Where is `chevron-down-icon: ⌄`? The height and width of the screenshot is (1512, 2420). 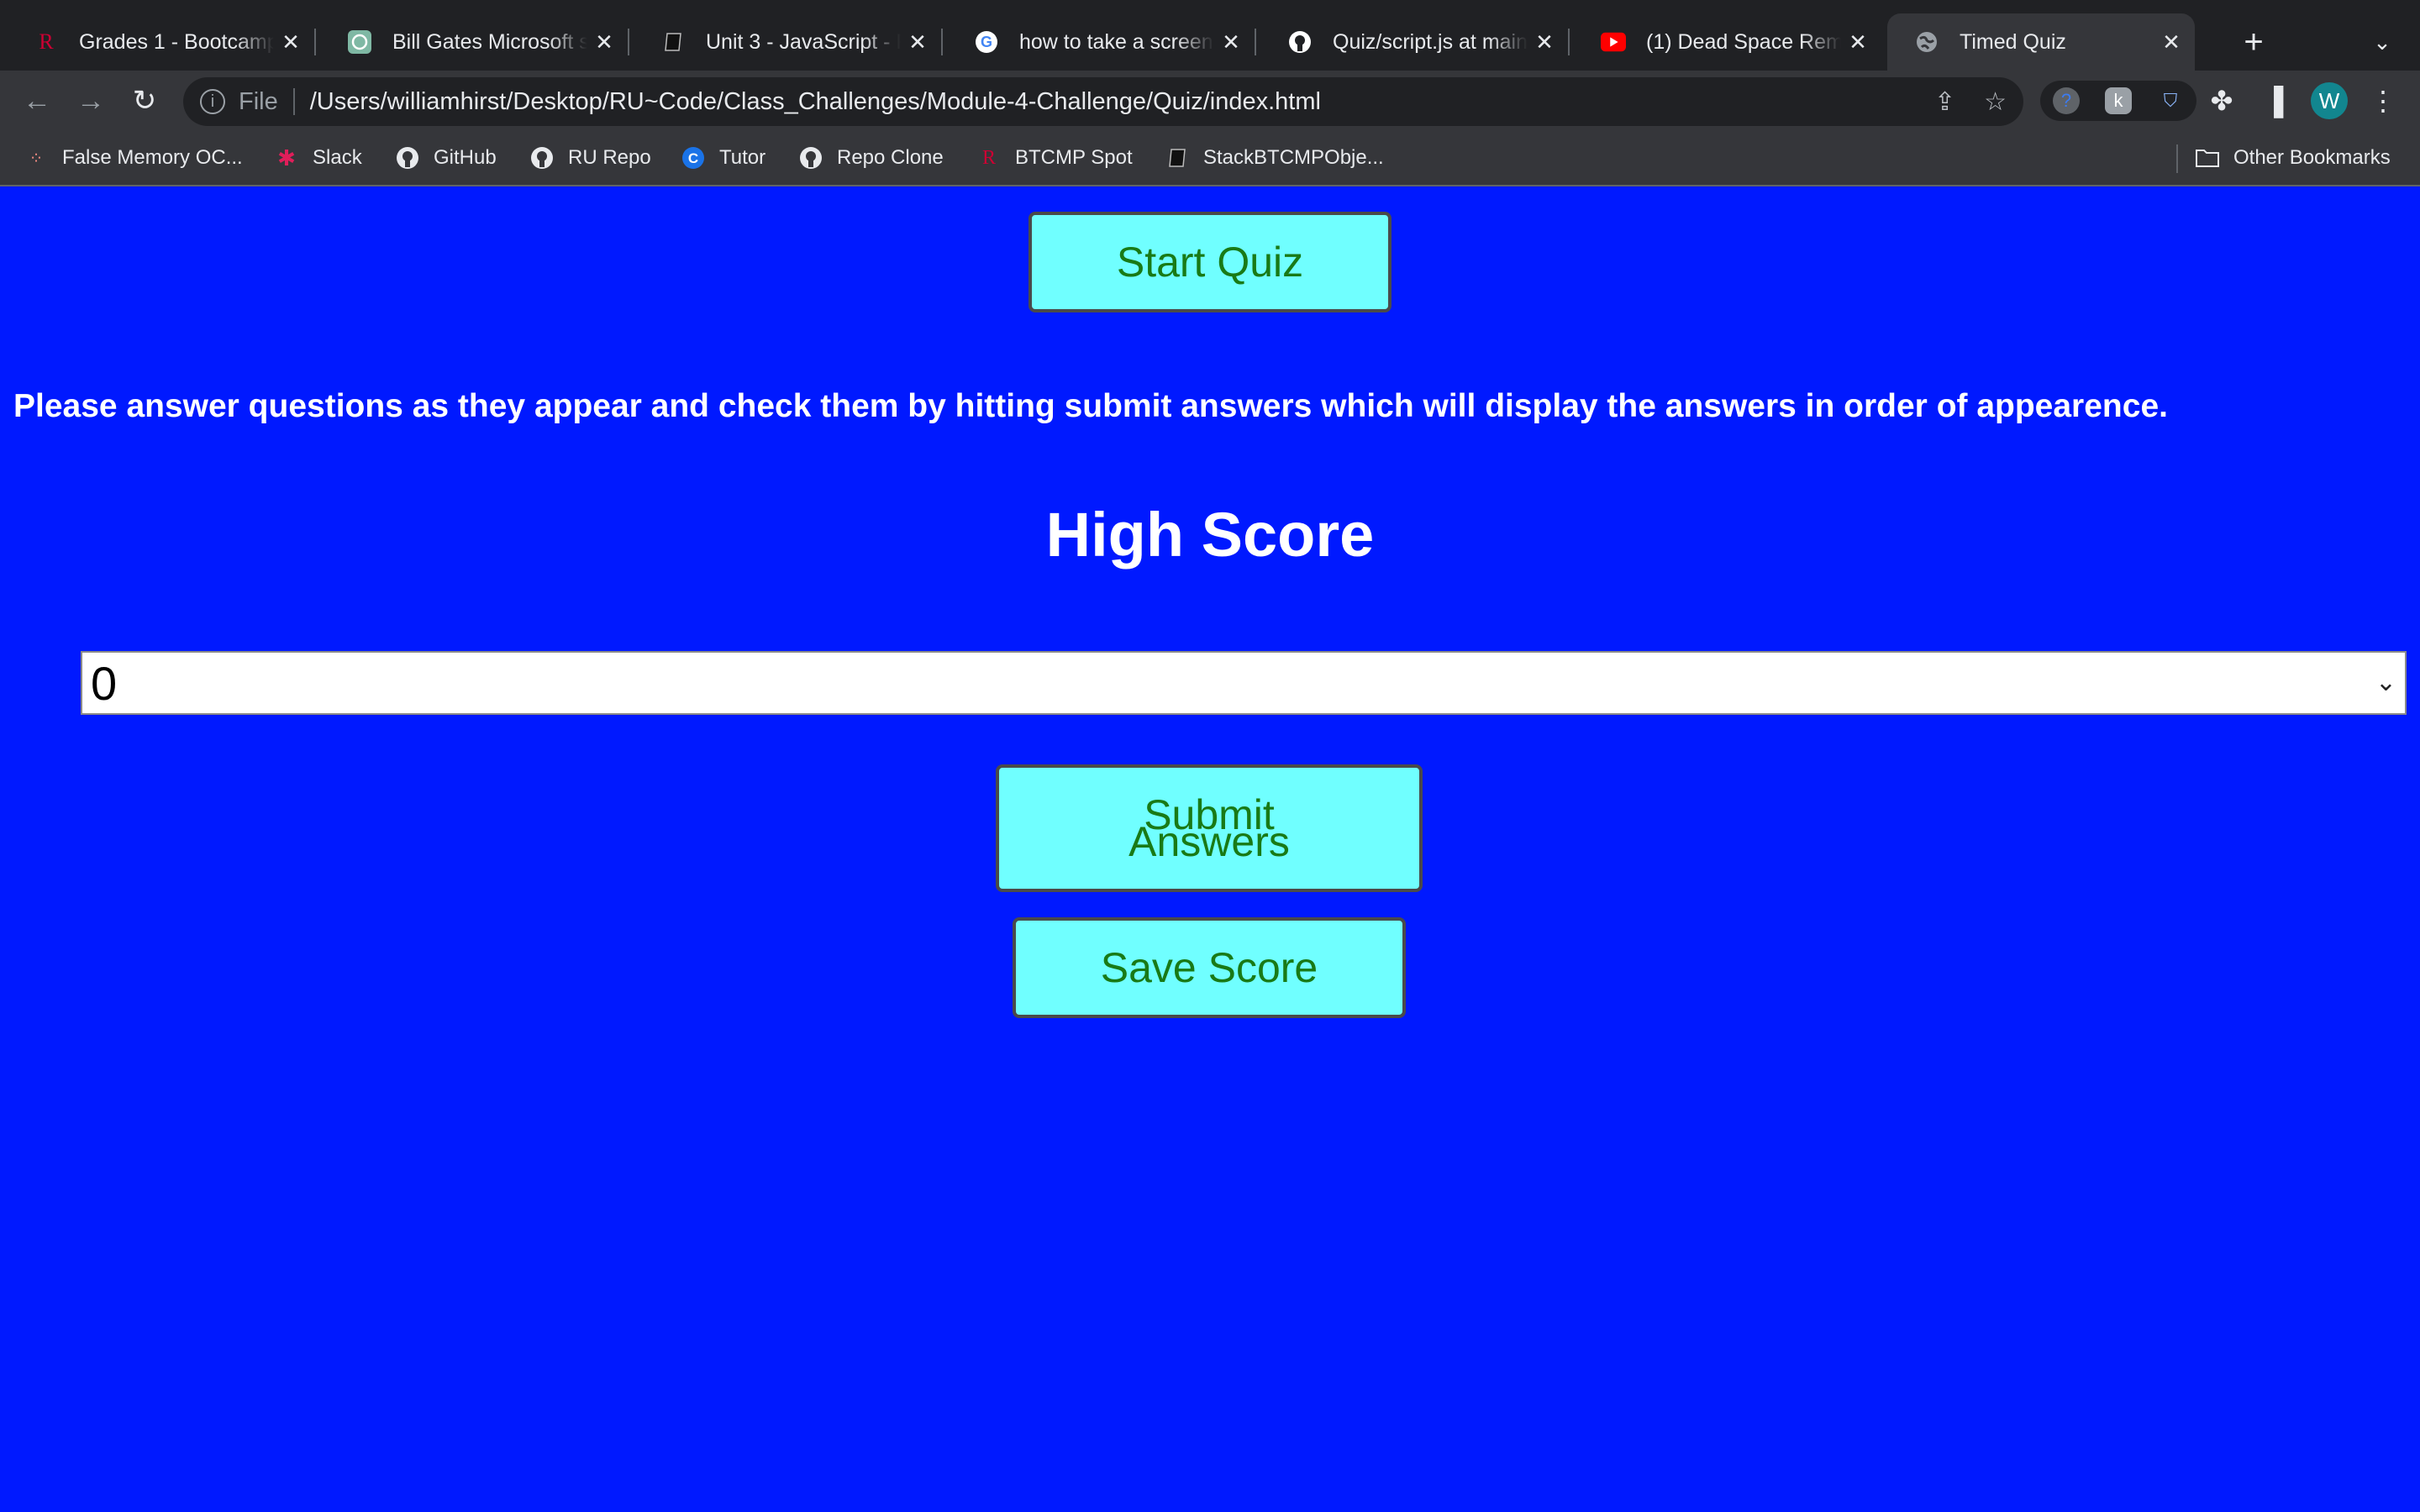
chevron-down-icon: ⌄ is located at coordinates (2386, 682).